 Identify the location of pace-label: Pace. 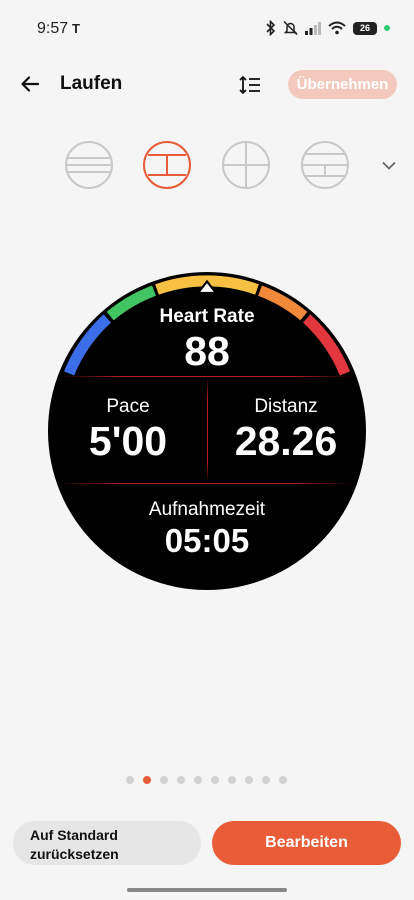
(128, 406).